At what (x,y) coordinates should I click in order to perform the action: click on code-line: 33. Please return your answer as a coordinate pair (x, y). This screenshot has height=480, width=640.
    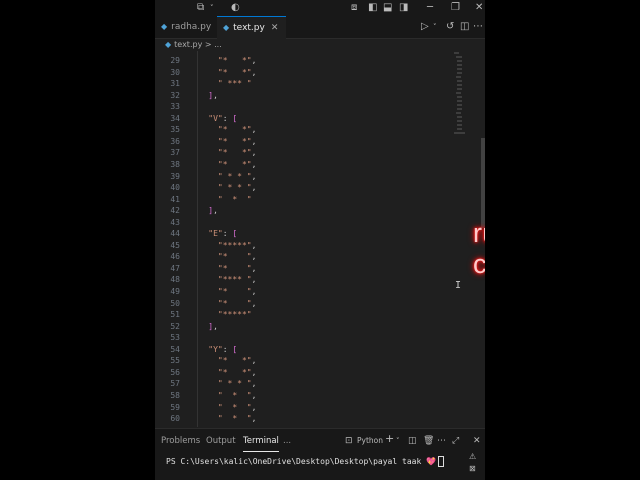
    Looking at the image, I should click on (305, 107).